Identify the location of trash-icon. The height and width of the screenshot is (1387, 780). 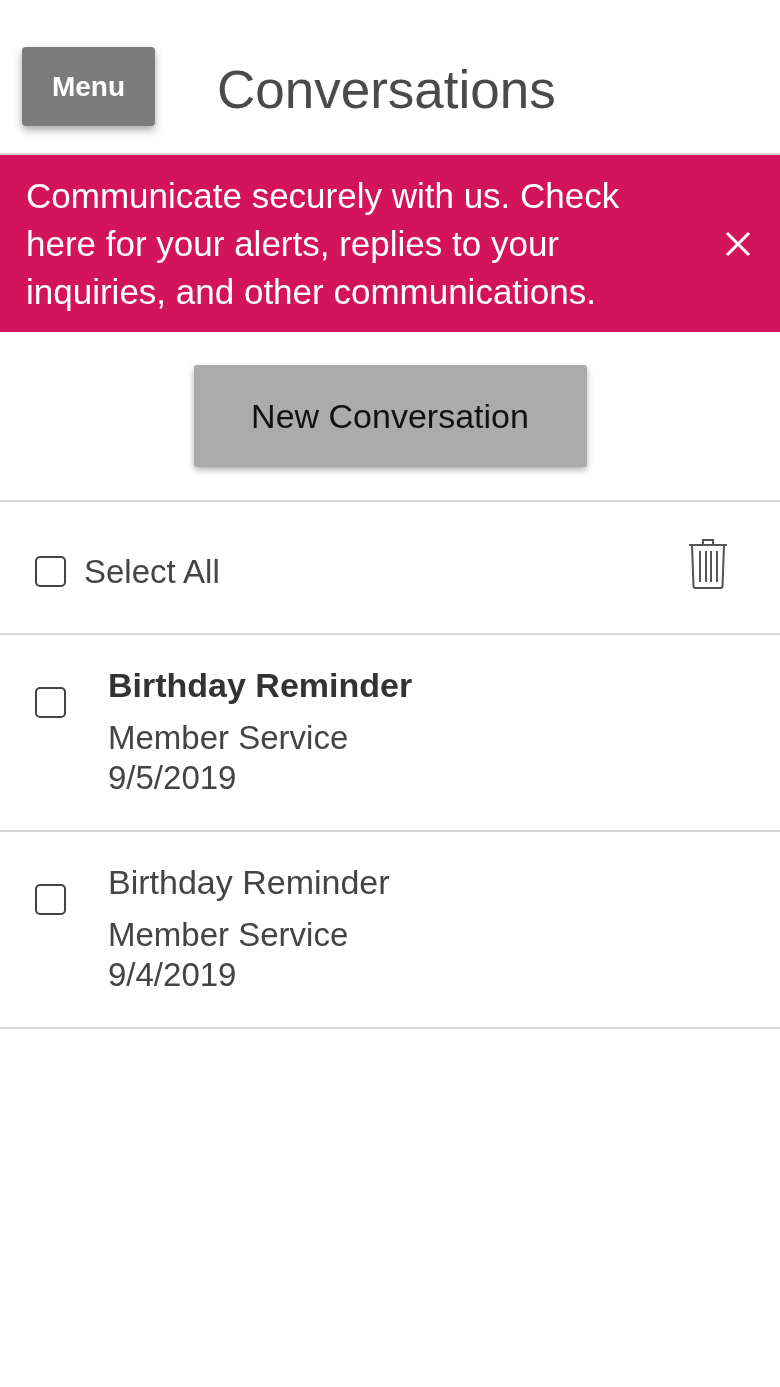
(708, 563).